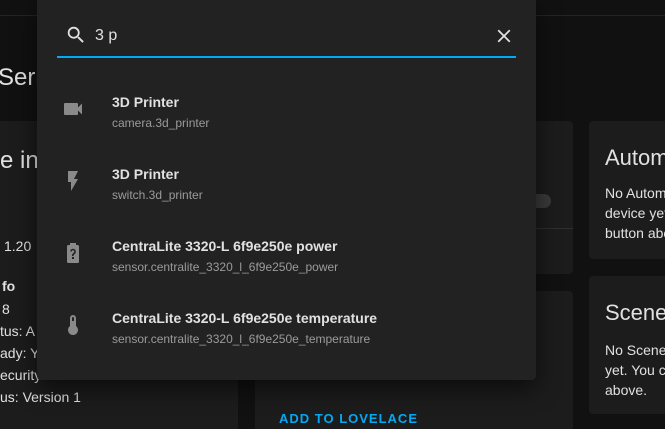  I want to click on search-underline, so click(286, 57).